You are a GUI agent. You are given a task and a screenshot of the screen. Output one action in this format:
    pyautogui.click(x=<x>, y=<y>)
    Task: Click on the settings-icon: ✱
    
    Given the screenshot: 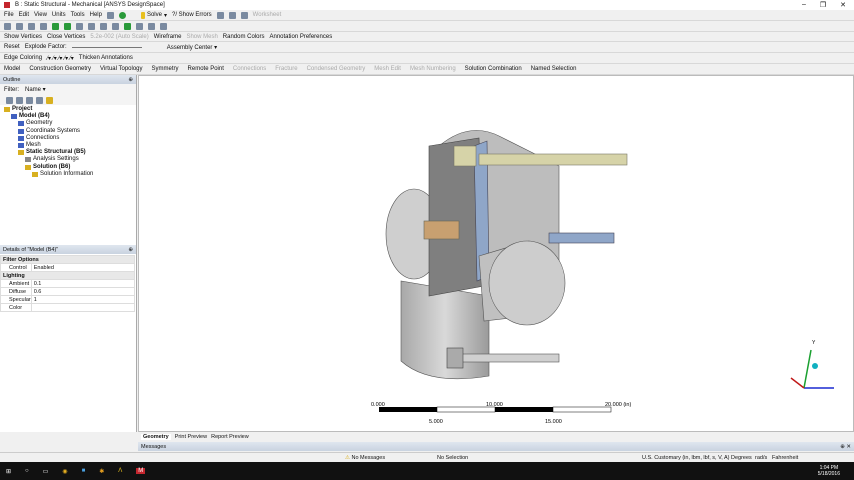 What is the action you would take?
    pyautogui.click(x=101, y=471)
    